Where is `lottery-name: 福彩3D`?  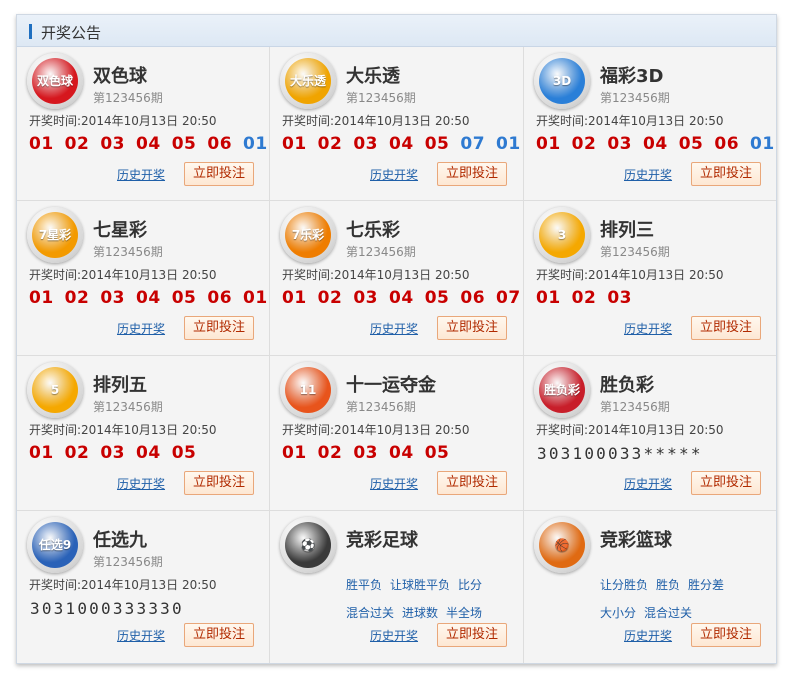
lottery-name: 福彩3D is located at coordinates (631, 75).